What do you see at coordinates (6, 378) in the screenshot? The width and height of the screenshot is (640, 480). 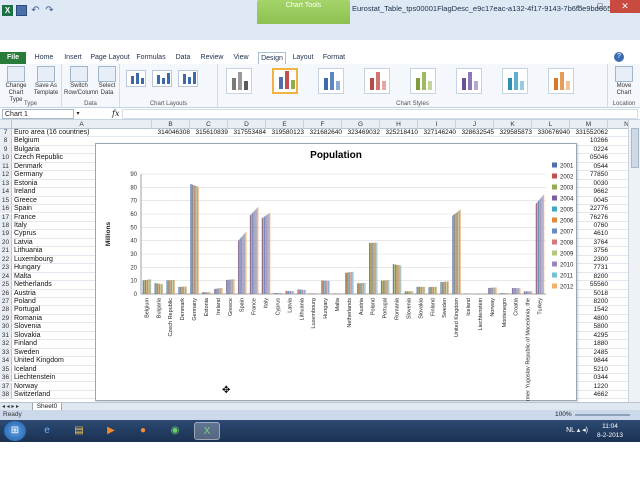 I see `row-number: 36` at bounding box center [6, 378].